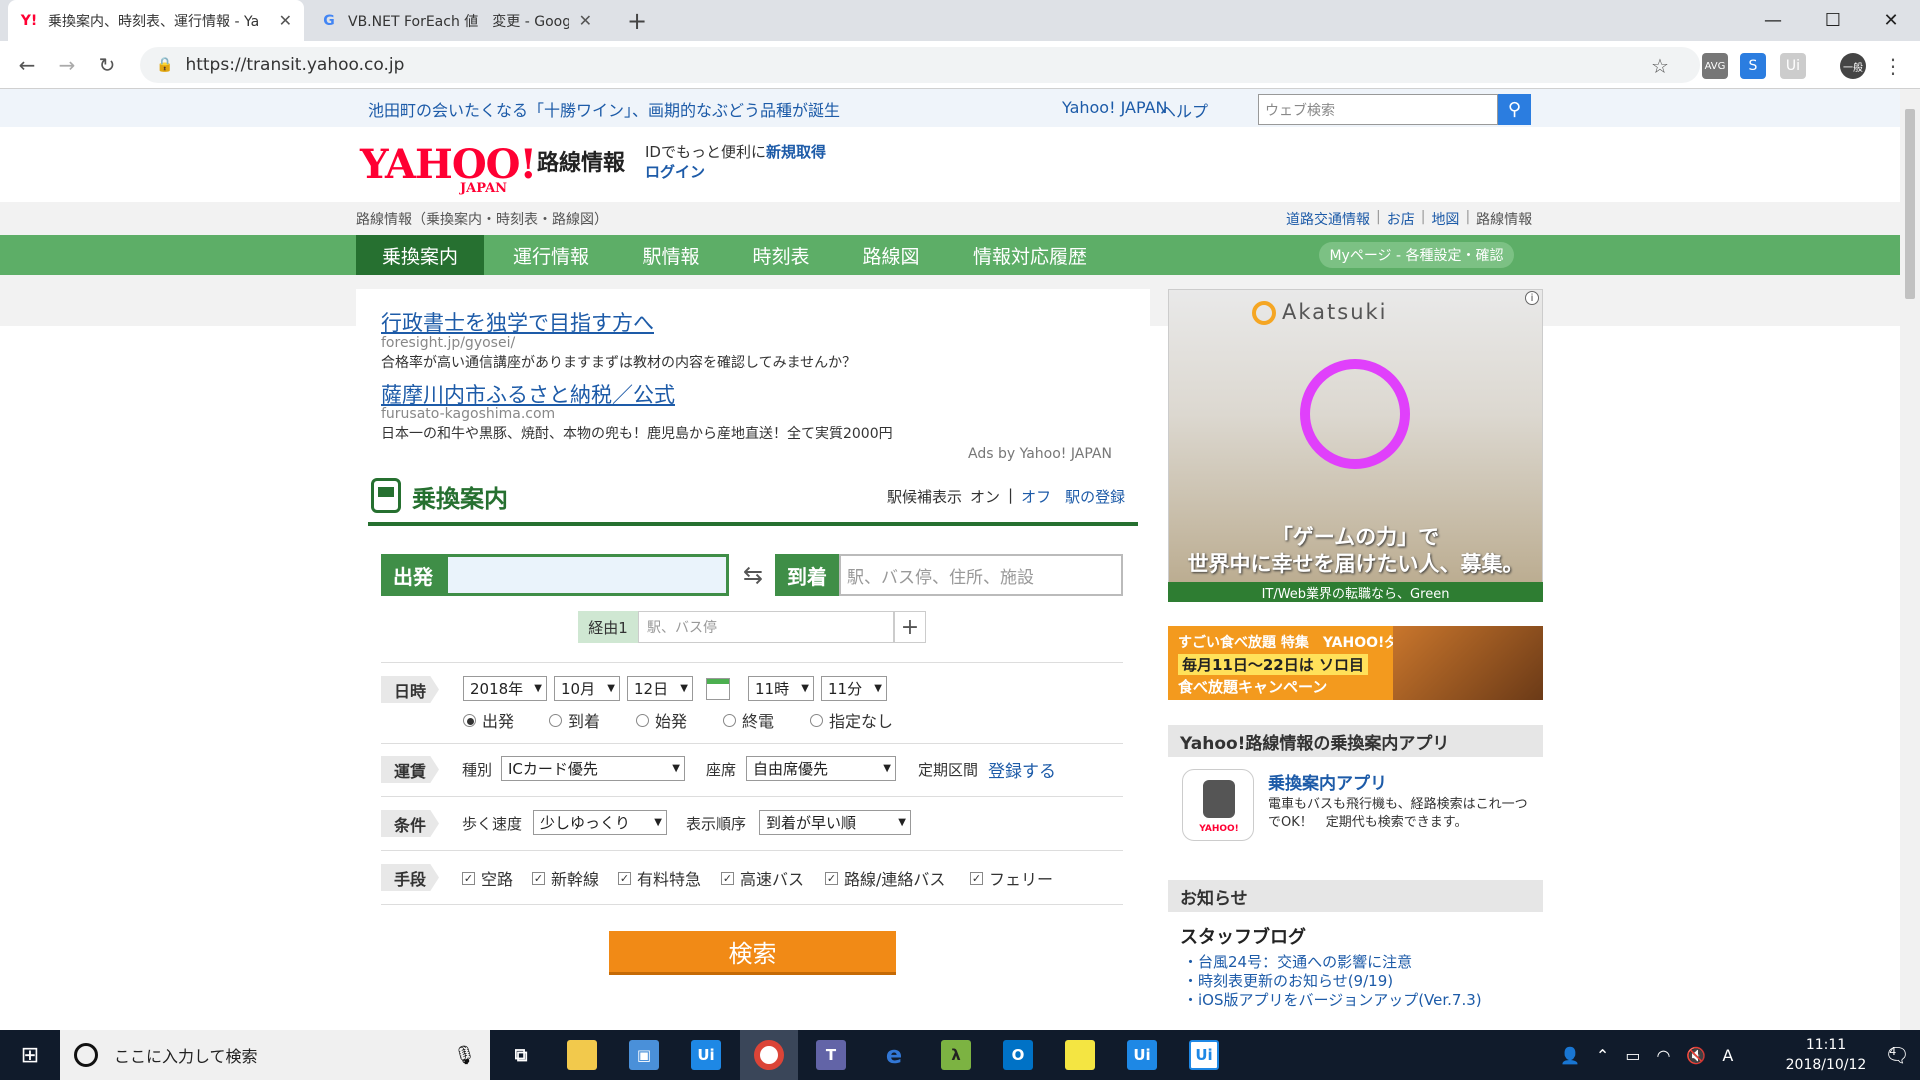 This screenshot has width=1920, height=1080. Describe the element at coordinates (587, 688) in the screenshot. I see `month-select: 10月 ▼` at that location.